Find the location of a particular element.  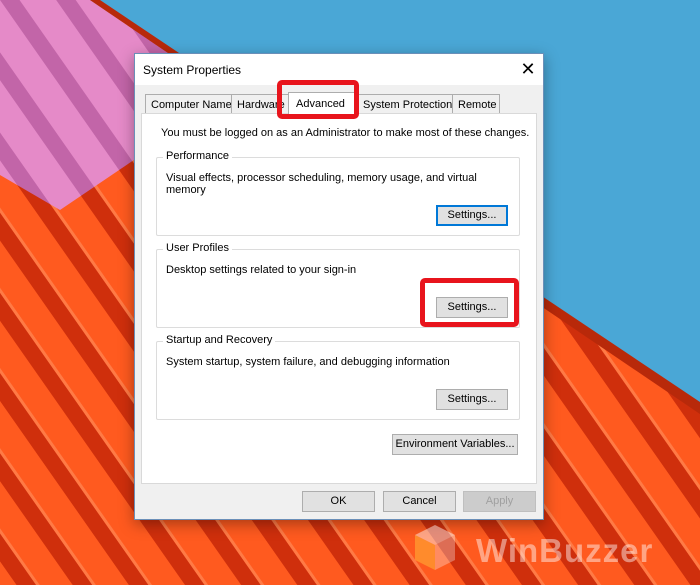

ok-button: OK is located at coordinates (338, 501).